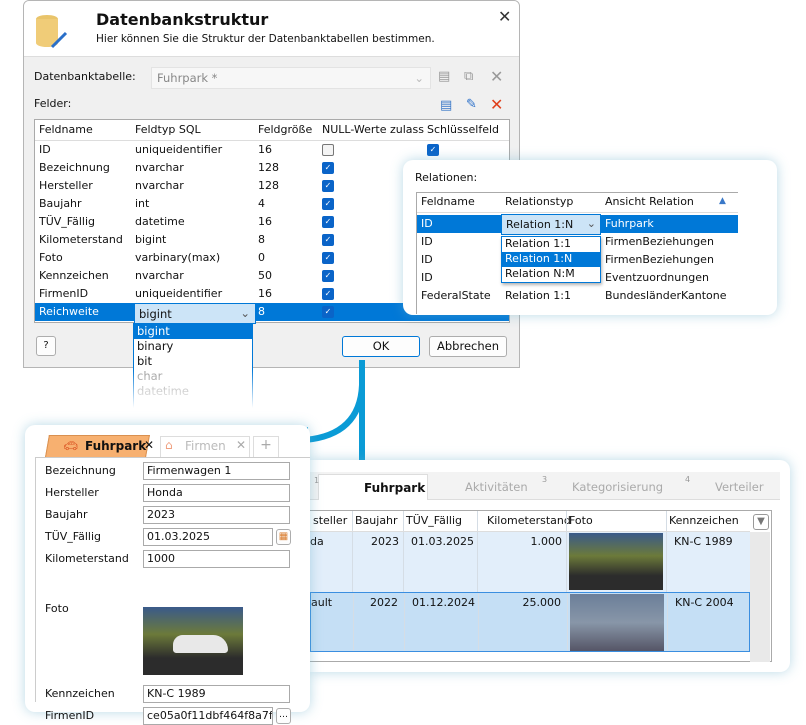 This screenshot has height=725, width=806. I want to click on delete-field-icon: ✕, so click(496, 104).